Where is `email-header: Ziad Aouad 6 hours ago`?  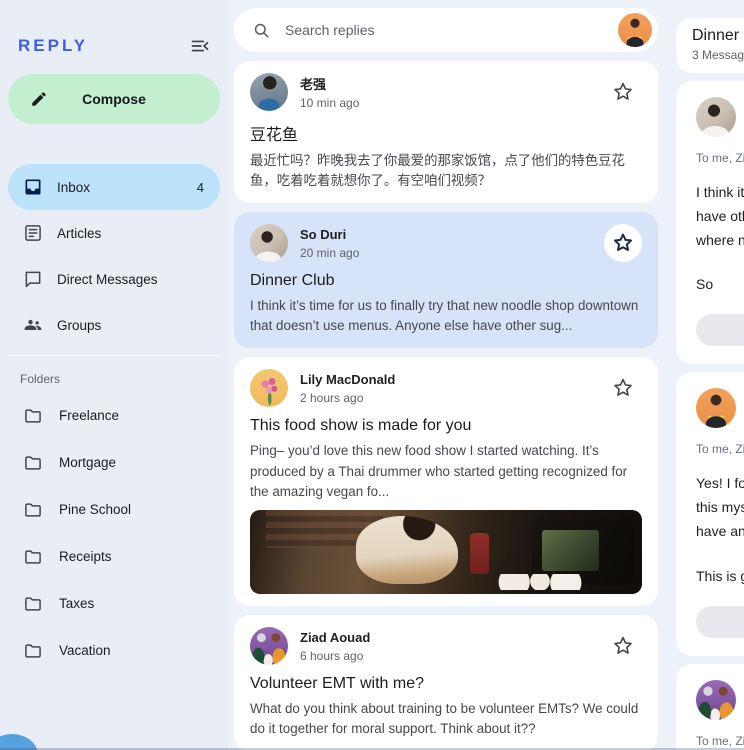 email-header: Ziad Aouad 6 hours ago is located at coordinates (446, 645).